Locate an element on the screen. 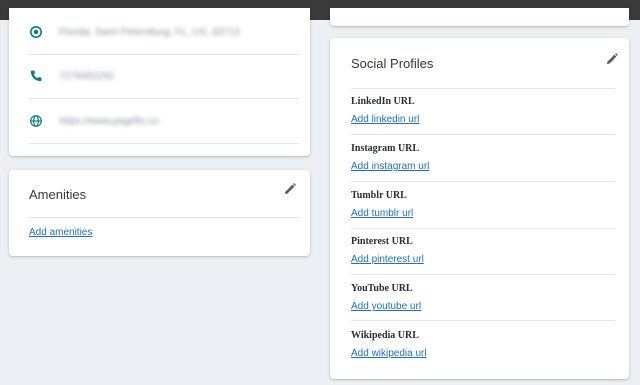 This screenshot has width=640, height=385. linkedin-label: LinkedIn URL is located at coordinates (383, 101).